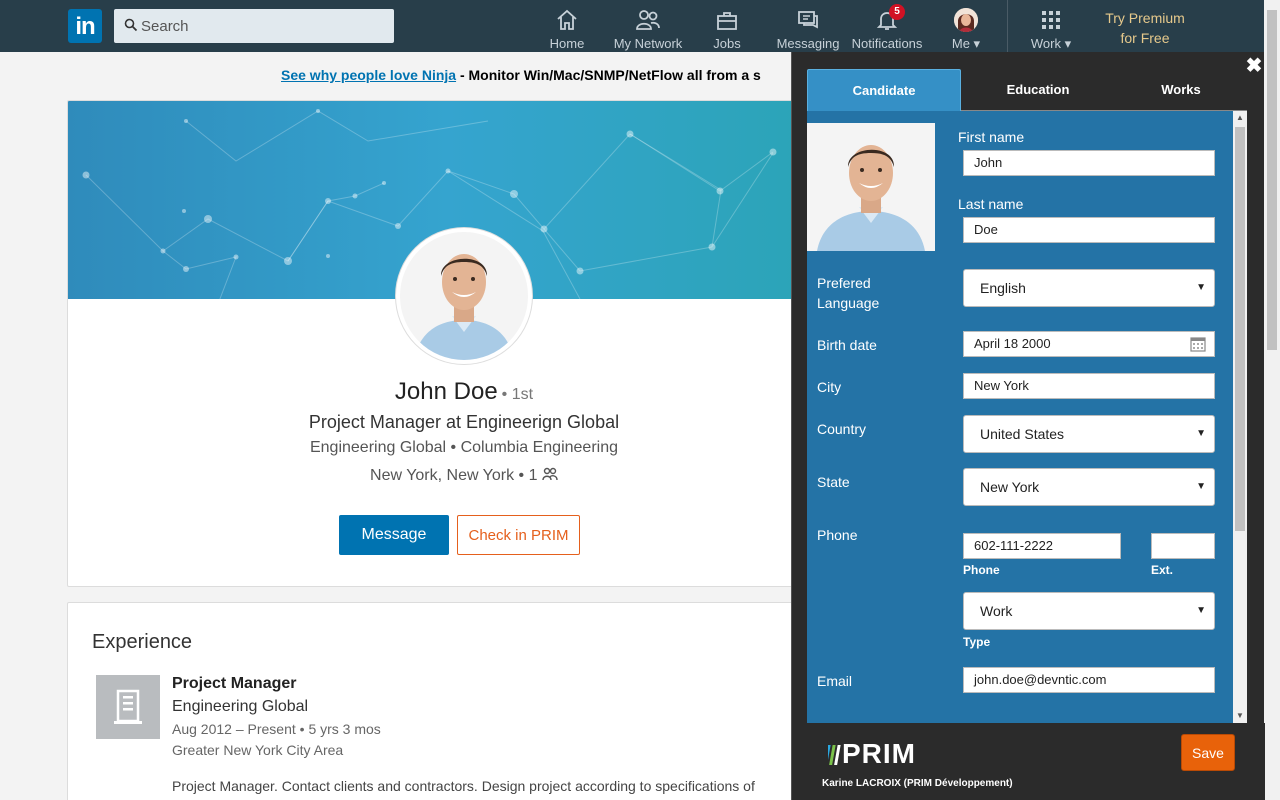 This screenshot has width=1280, height=800. I want to click on linkedin-logo: in, so click(85, 26).